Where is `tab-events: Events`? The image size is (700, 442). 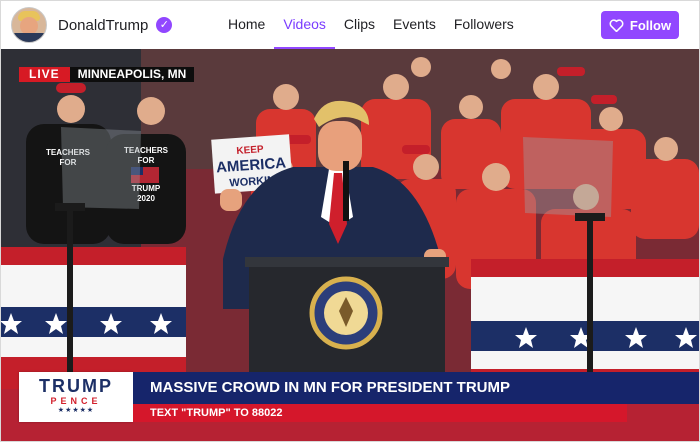
tab-events: Events is located at coordinates (414, 25).